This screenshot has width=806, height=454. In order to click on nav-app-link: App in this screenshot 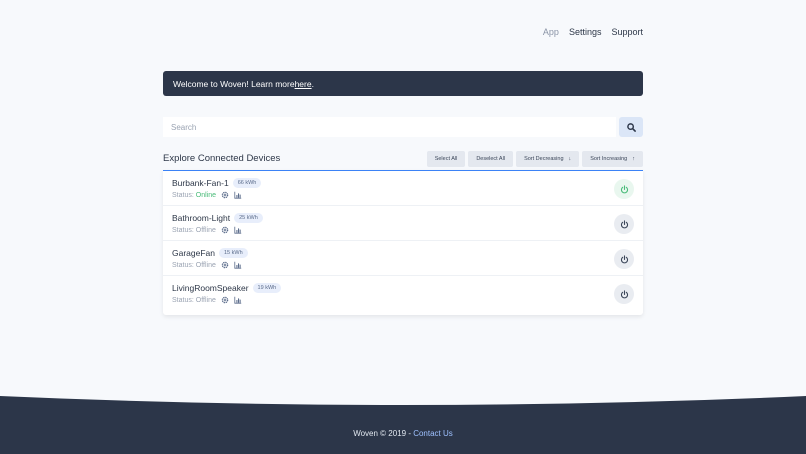, I will do `click(551, 32)`.